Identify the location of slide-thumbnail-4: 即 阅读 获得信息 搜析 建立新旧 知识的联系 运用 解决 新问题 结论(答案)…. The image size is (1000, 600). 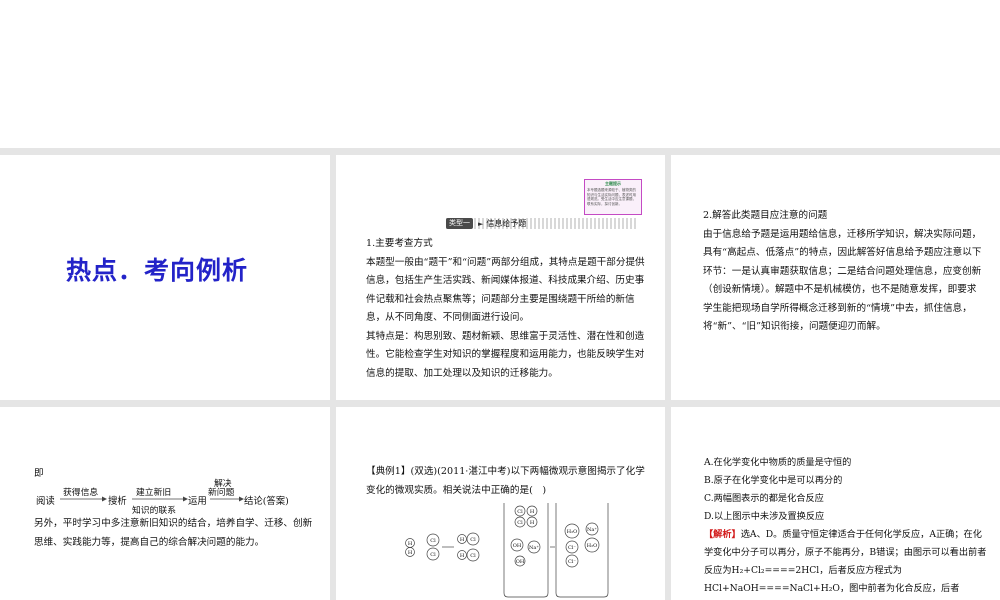
(165, 503).